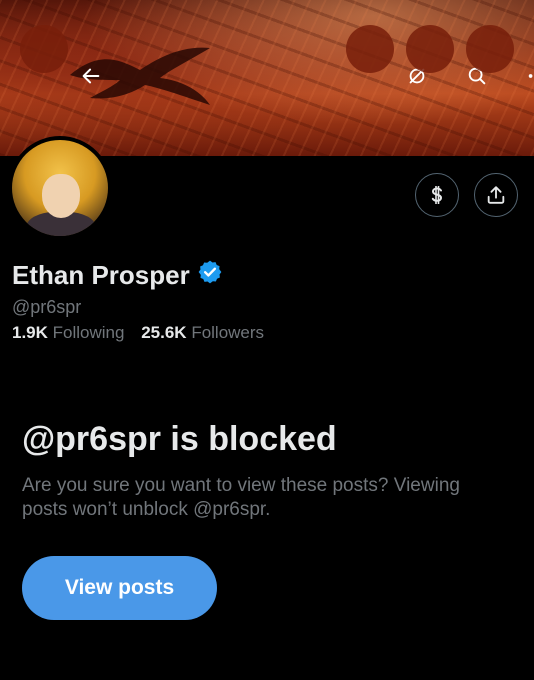 This screenshot has width=534, height=680. I want to click on tip-button, so click(437, 195).